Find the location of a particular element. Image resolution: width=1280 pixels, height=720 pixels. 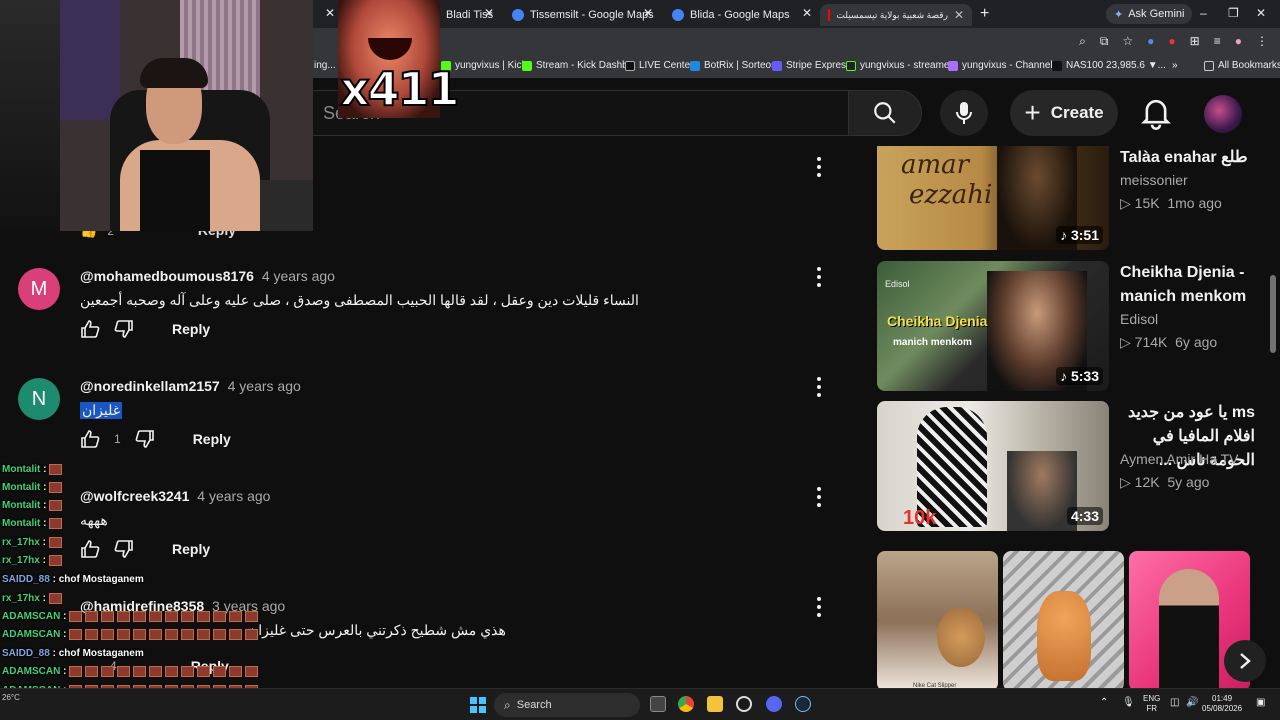

duration-badge: 4:33 is located at coordinates (1084, 516).